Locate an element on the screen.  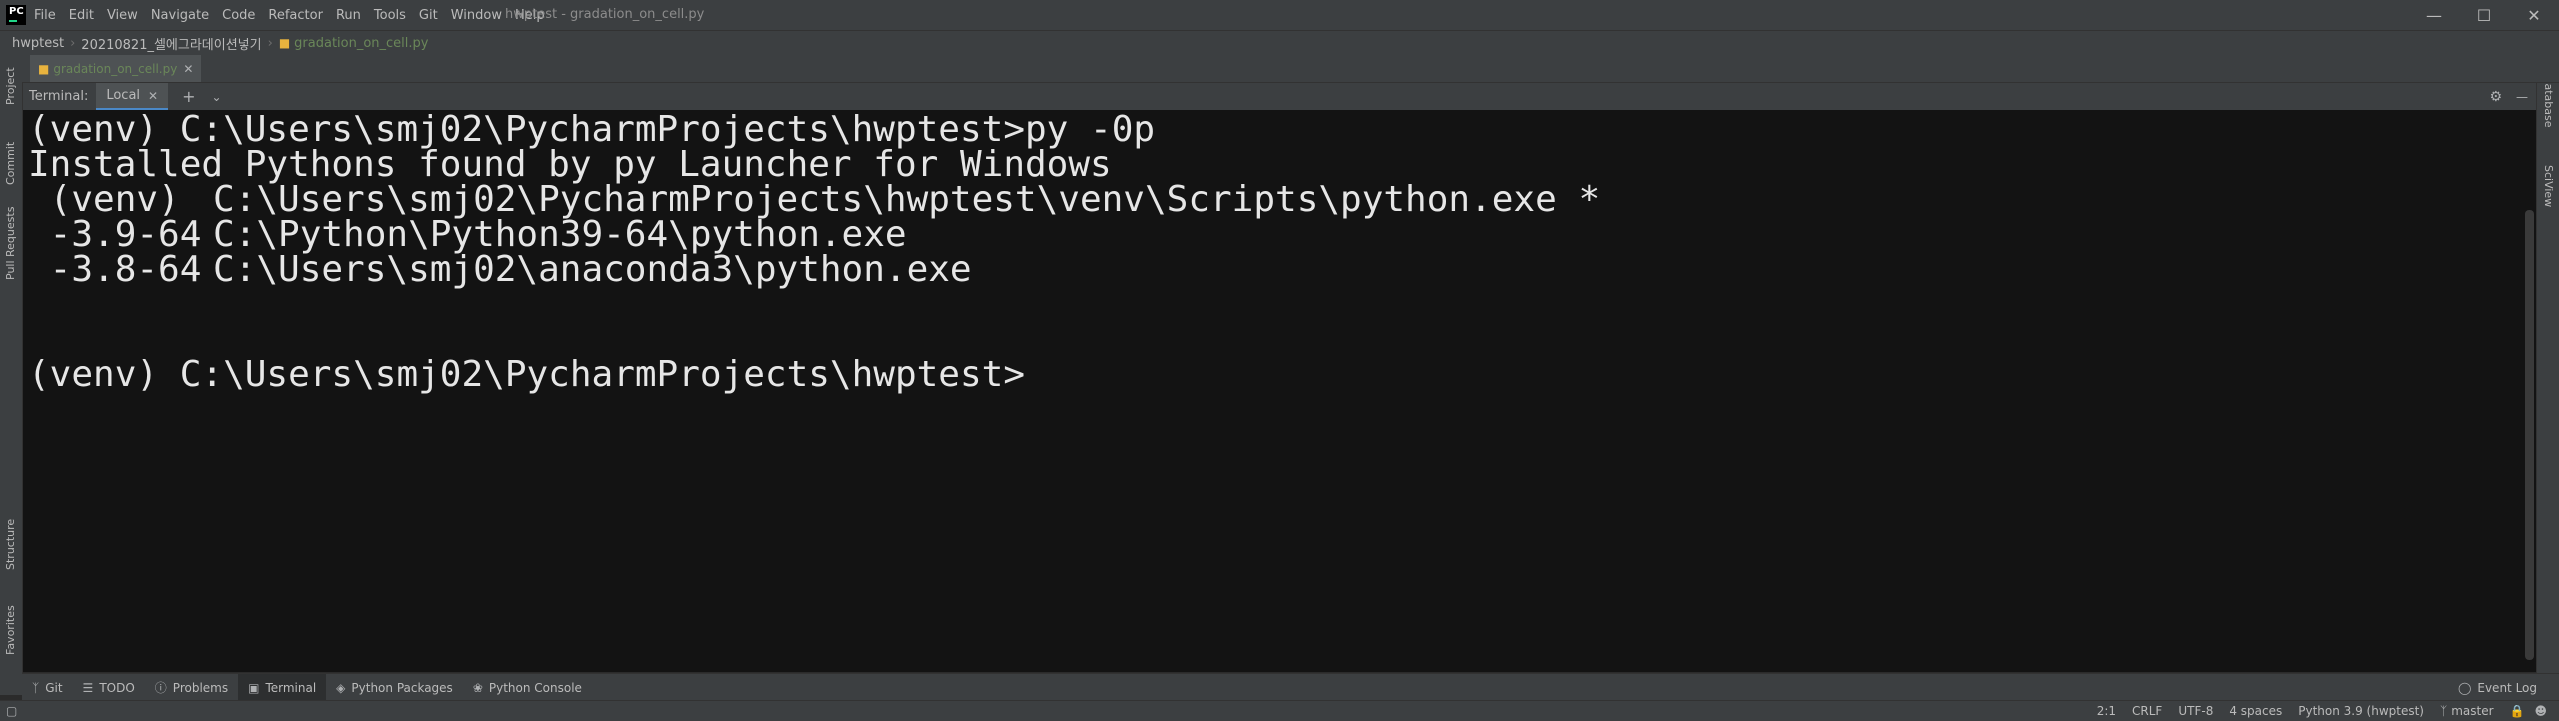
window-controls: — ☐ ✕ is located at coordinates (2484, 15).